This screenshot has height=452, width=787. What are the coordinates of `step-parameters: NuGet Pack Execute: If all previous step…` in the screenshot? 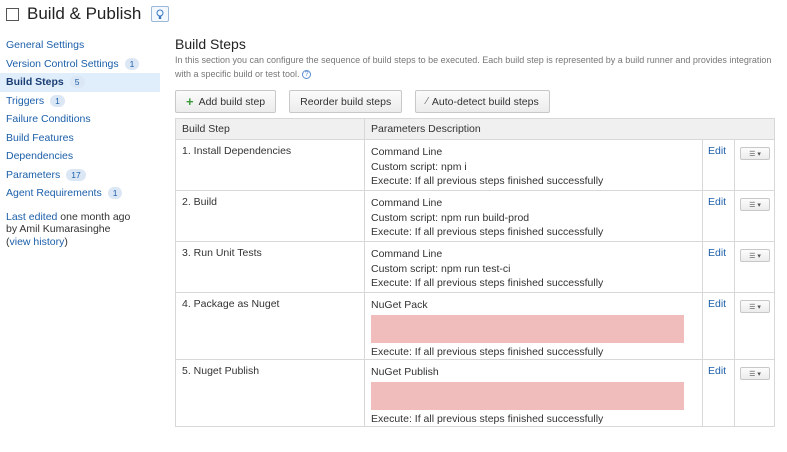 It's located at (533, 326).